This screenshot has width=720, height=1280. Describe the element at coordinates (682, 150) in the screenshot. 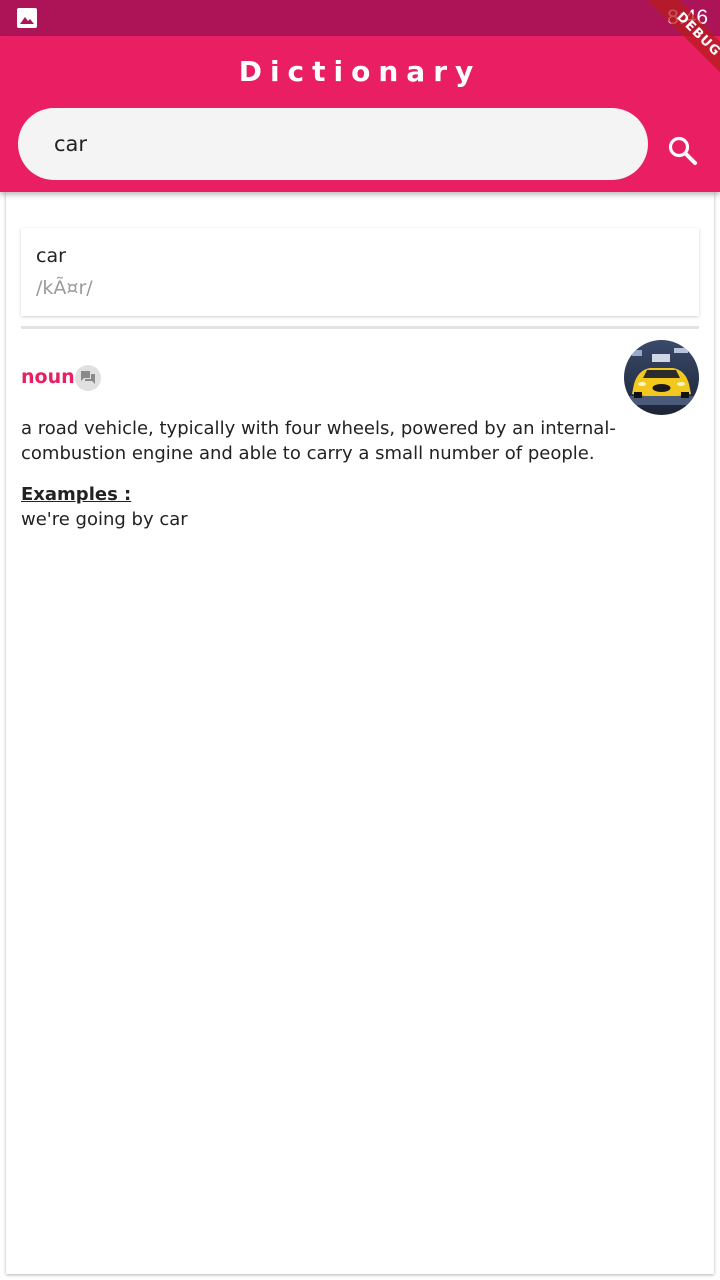

I see `search-icon` at that location.